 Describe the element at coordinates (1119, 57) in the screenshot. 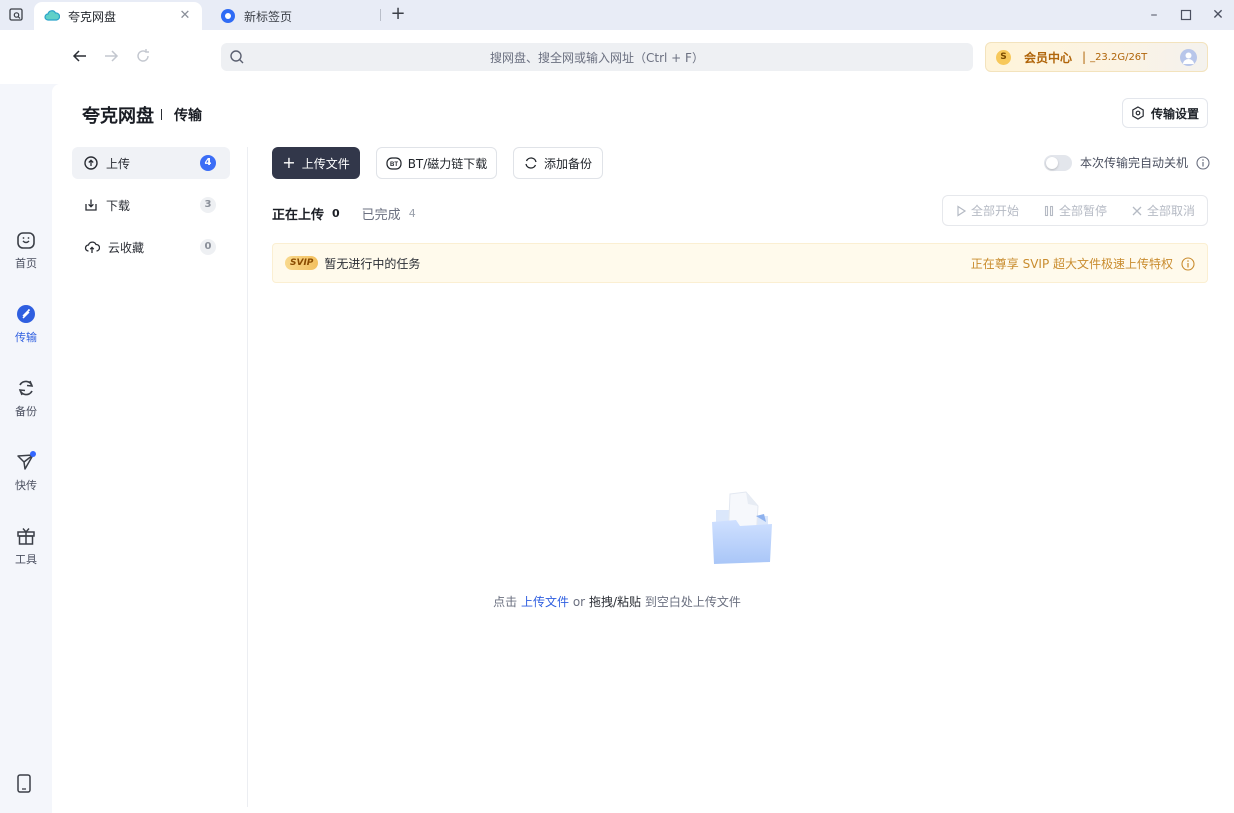

I see `storage-usage: _23.2G/26T` at that location.